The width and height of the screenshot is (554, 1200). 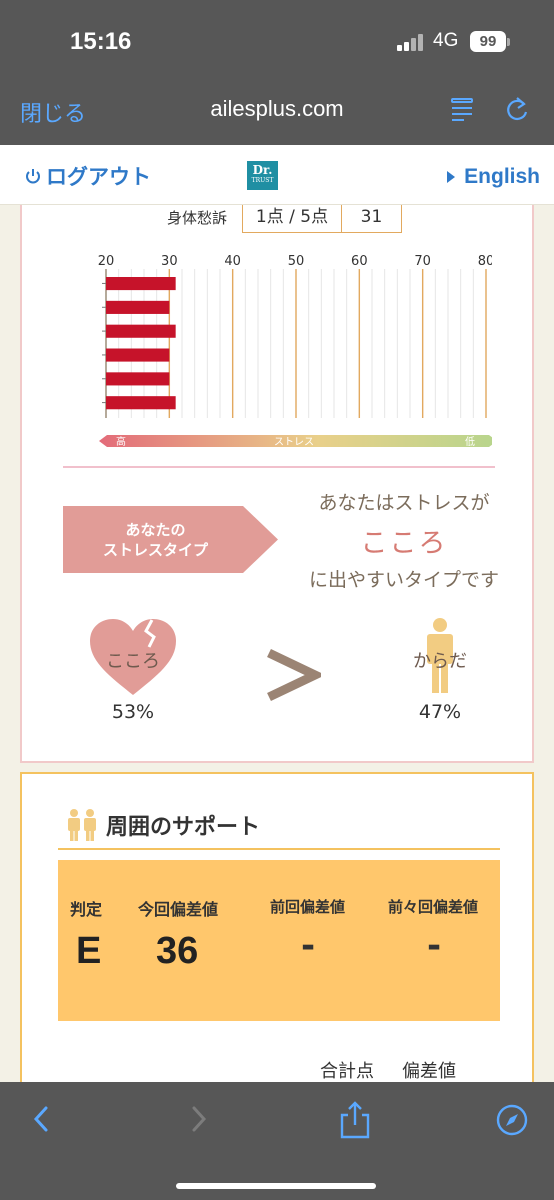 What do you see at coordinates (294, 442) in the screenshot?
I see `gradient-center-label: ストレス` at bounding box center [294, 442].